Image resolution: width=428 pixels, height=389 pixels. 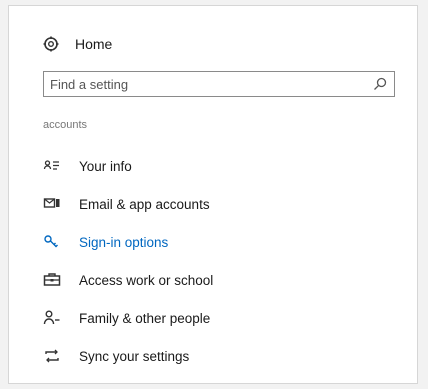 I want to click on person-card-icon, so click(x=51, y=165).